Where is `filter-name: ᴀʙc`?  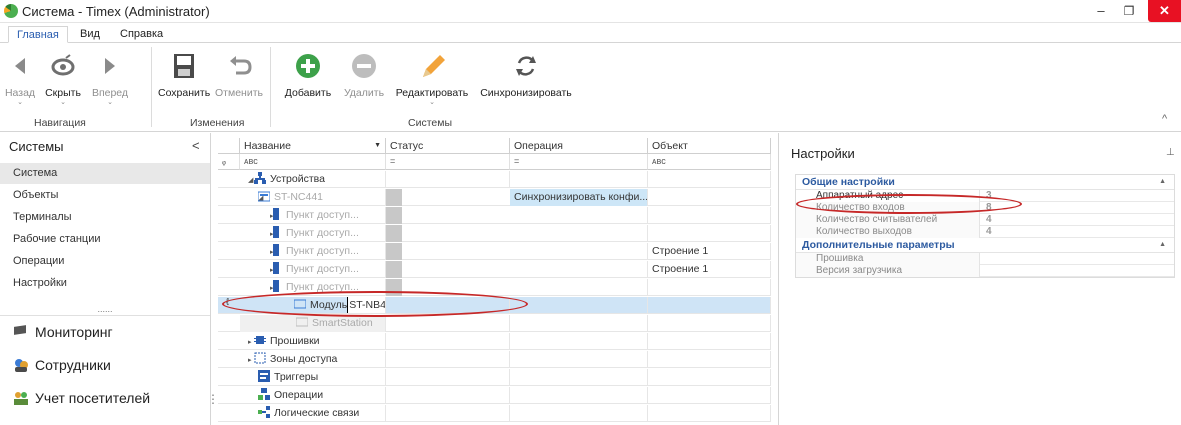 filter-name: ᴀʙc is located at coordinates (313, 162).